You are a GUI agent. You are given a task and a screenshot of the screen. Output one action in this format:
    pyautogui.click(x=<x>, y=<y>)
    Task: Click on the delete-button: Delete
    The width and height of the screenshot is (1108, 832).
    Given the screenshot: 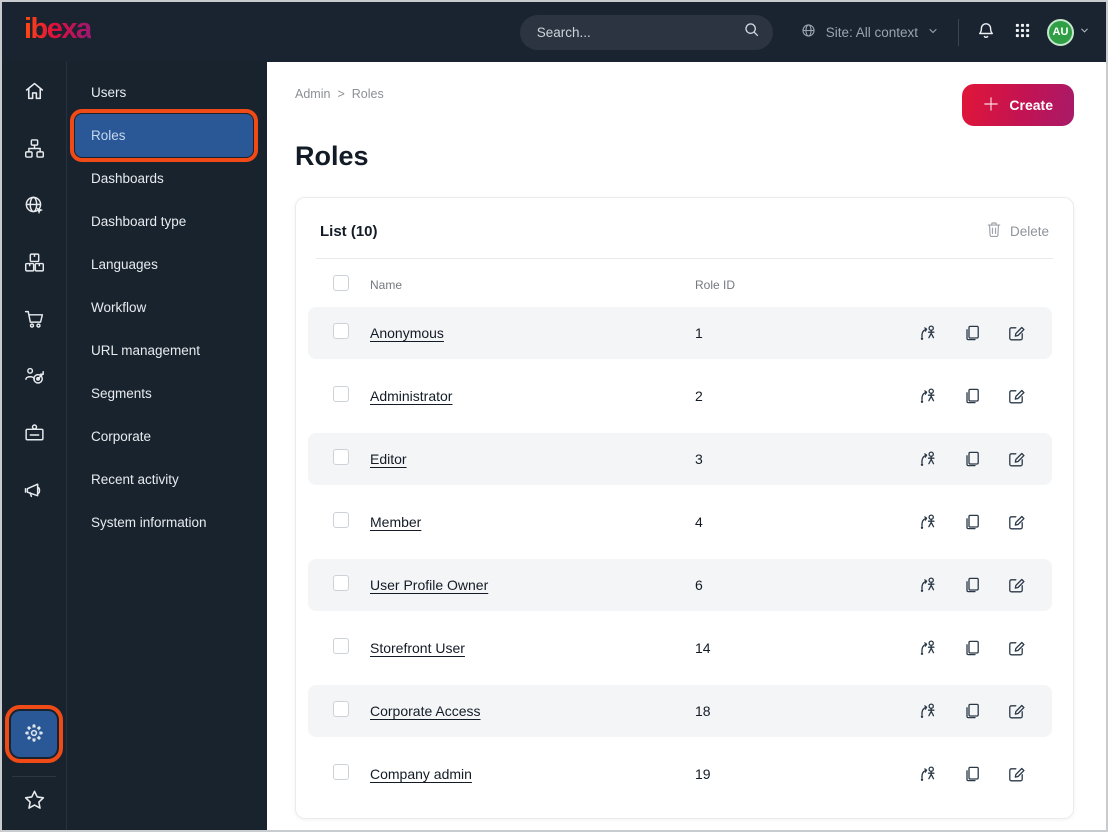 What is the action you would take?
    pyautogui.click(x=1017, y=231)
    